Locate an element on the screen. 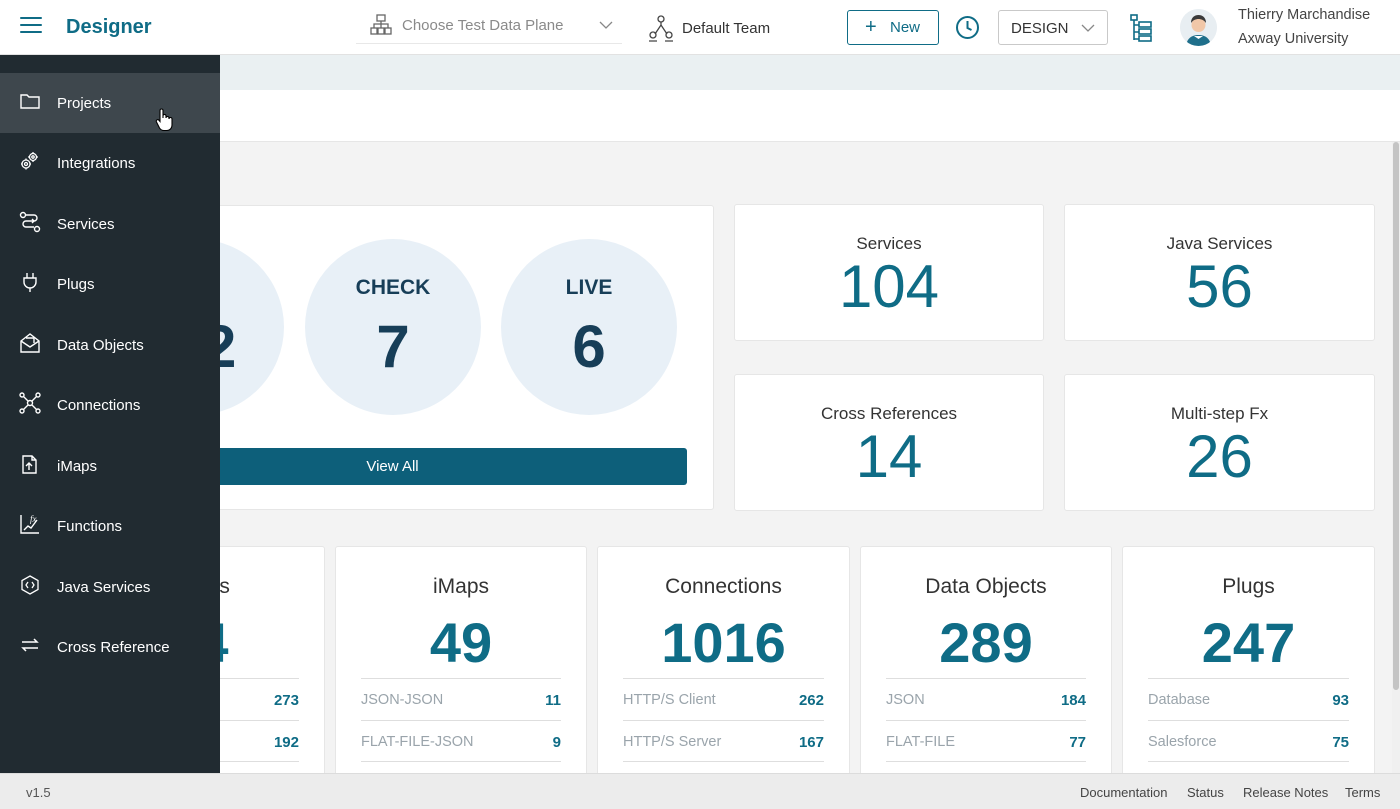  sidebar-item-label: Java Services is located at coordinates (104, 587).